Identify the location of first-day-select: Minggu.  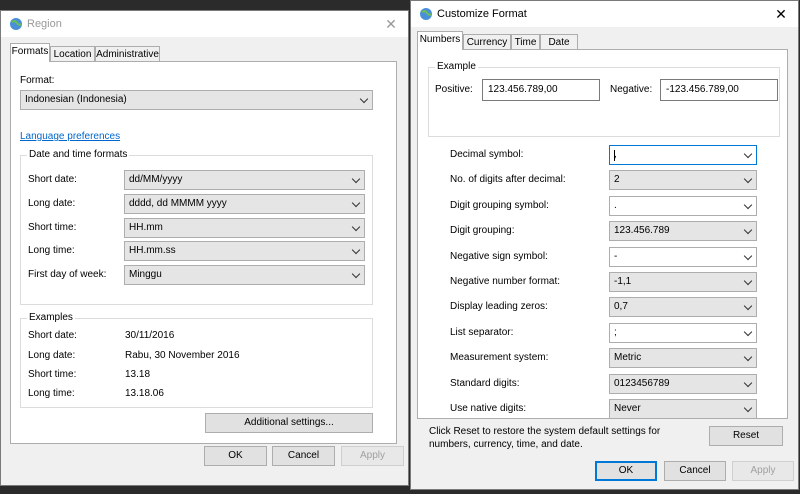
(244, 275).